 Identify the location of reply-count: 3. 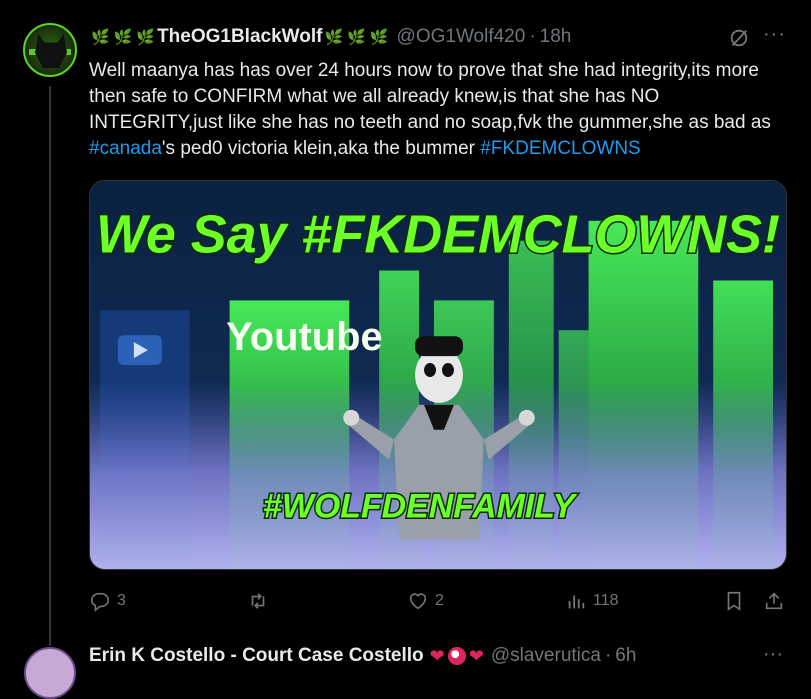
(121, 600).